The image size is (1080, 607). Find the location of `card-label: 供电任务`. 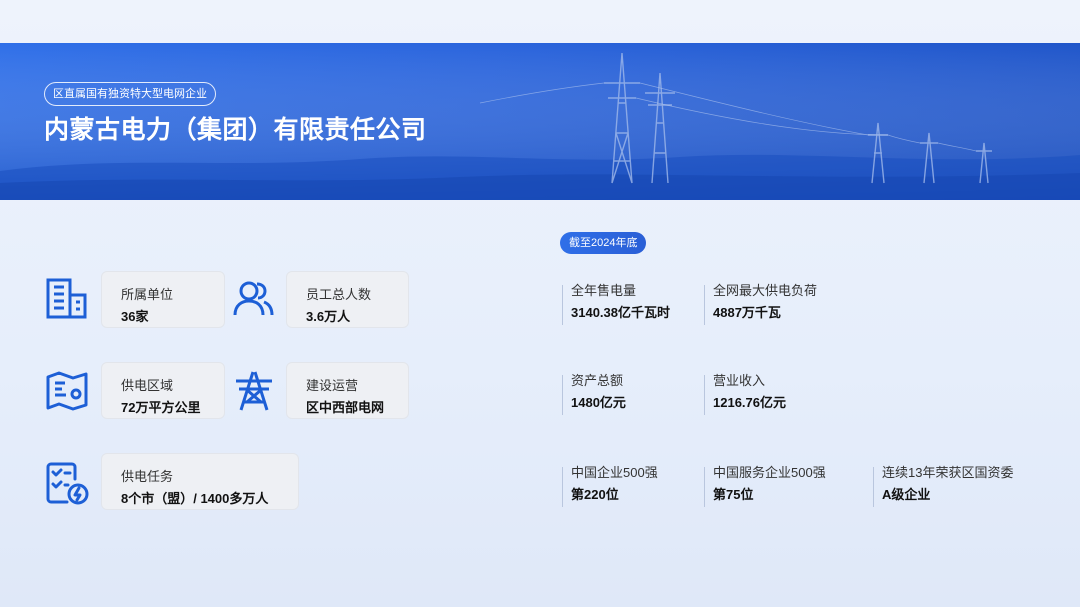

card-label: 供电任务 is located at coordinates (147, 476).